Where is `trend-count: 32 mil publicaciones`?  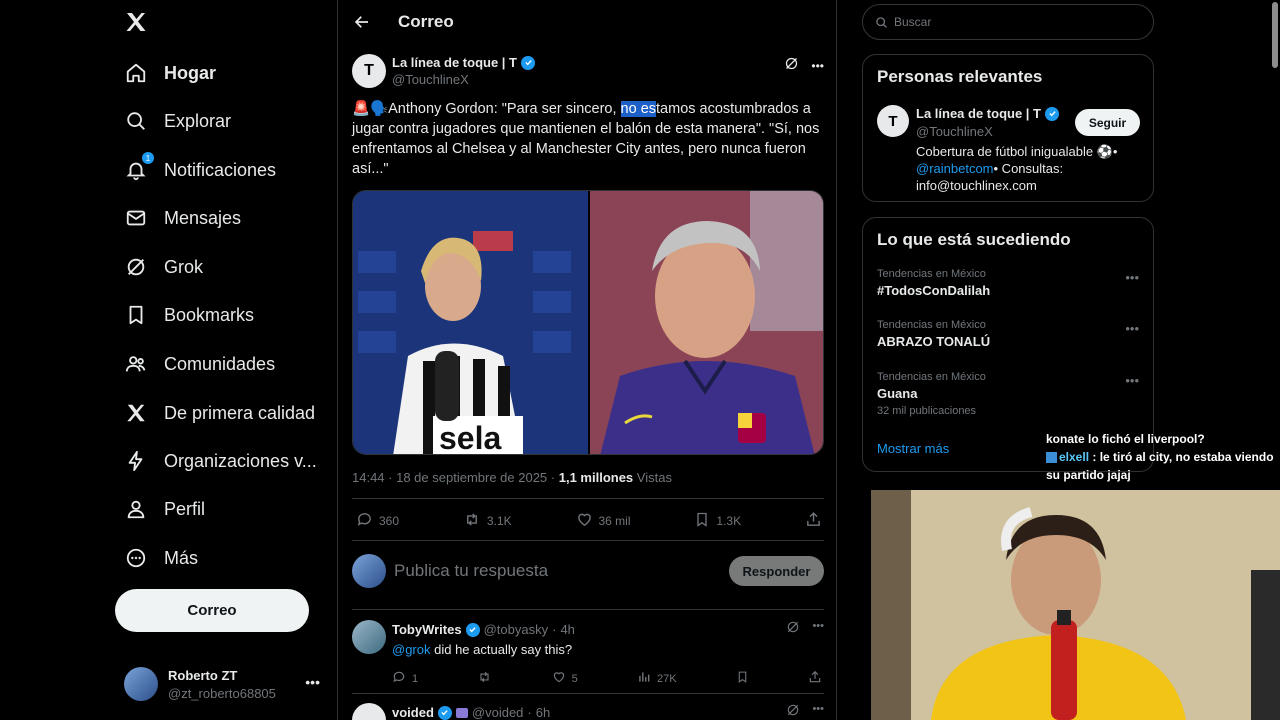 trend-count: 32 mil publicaciones is located at coordinates (927, 411).